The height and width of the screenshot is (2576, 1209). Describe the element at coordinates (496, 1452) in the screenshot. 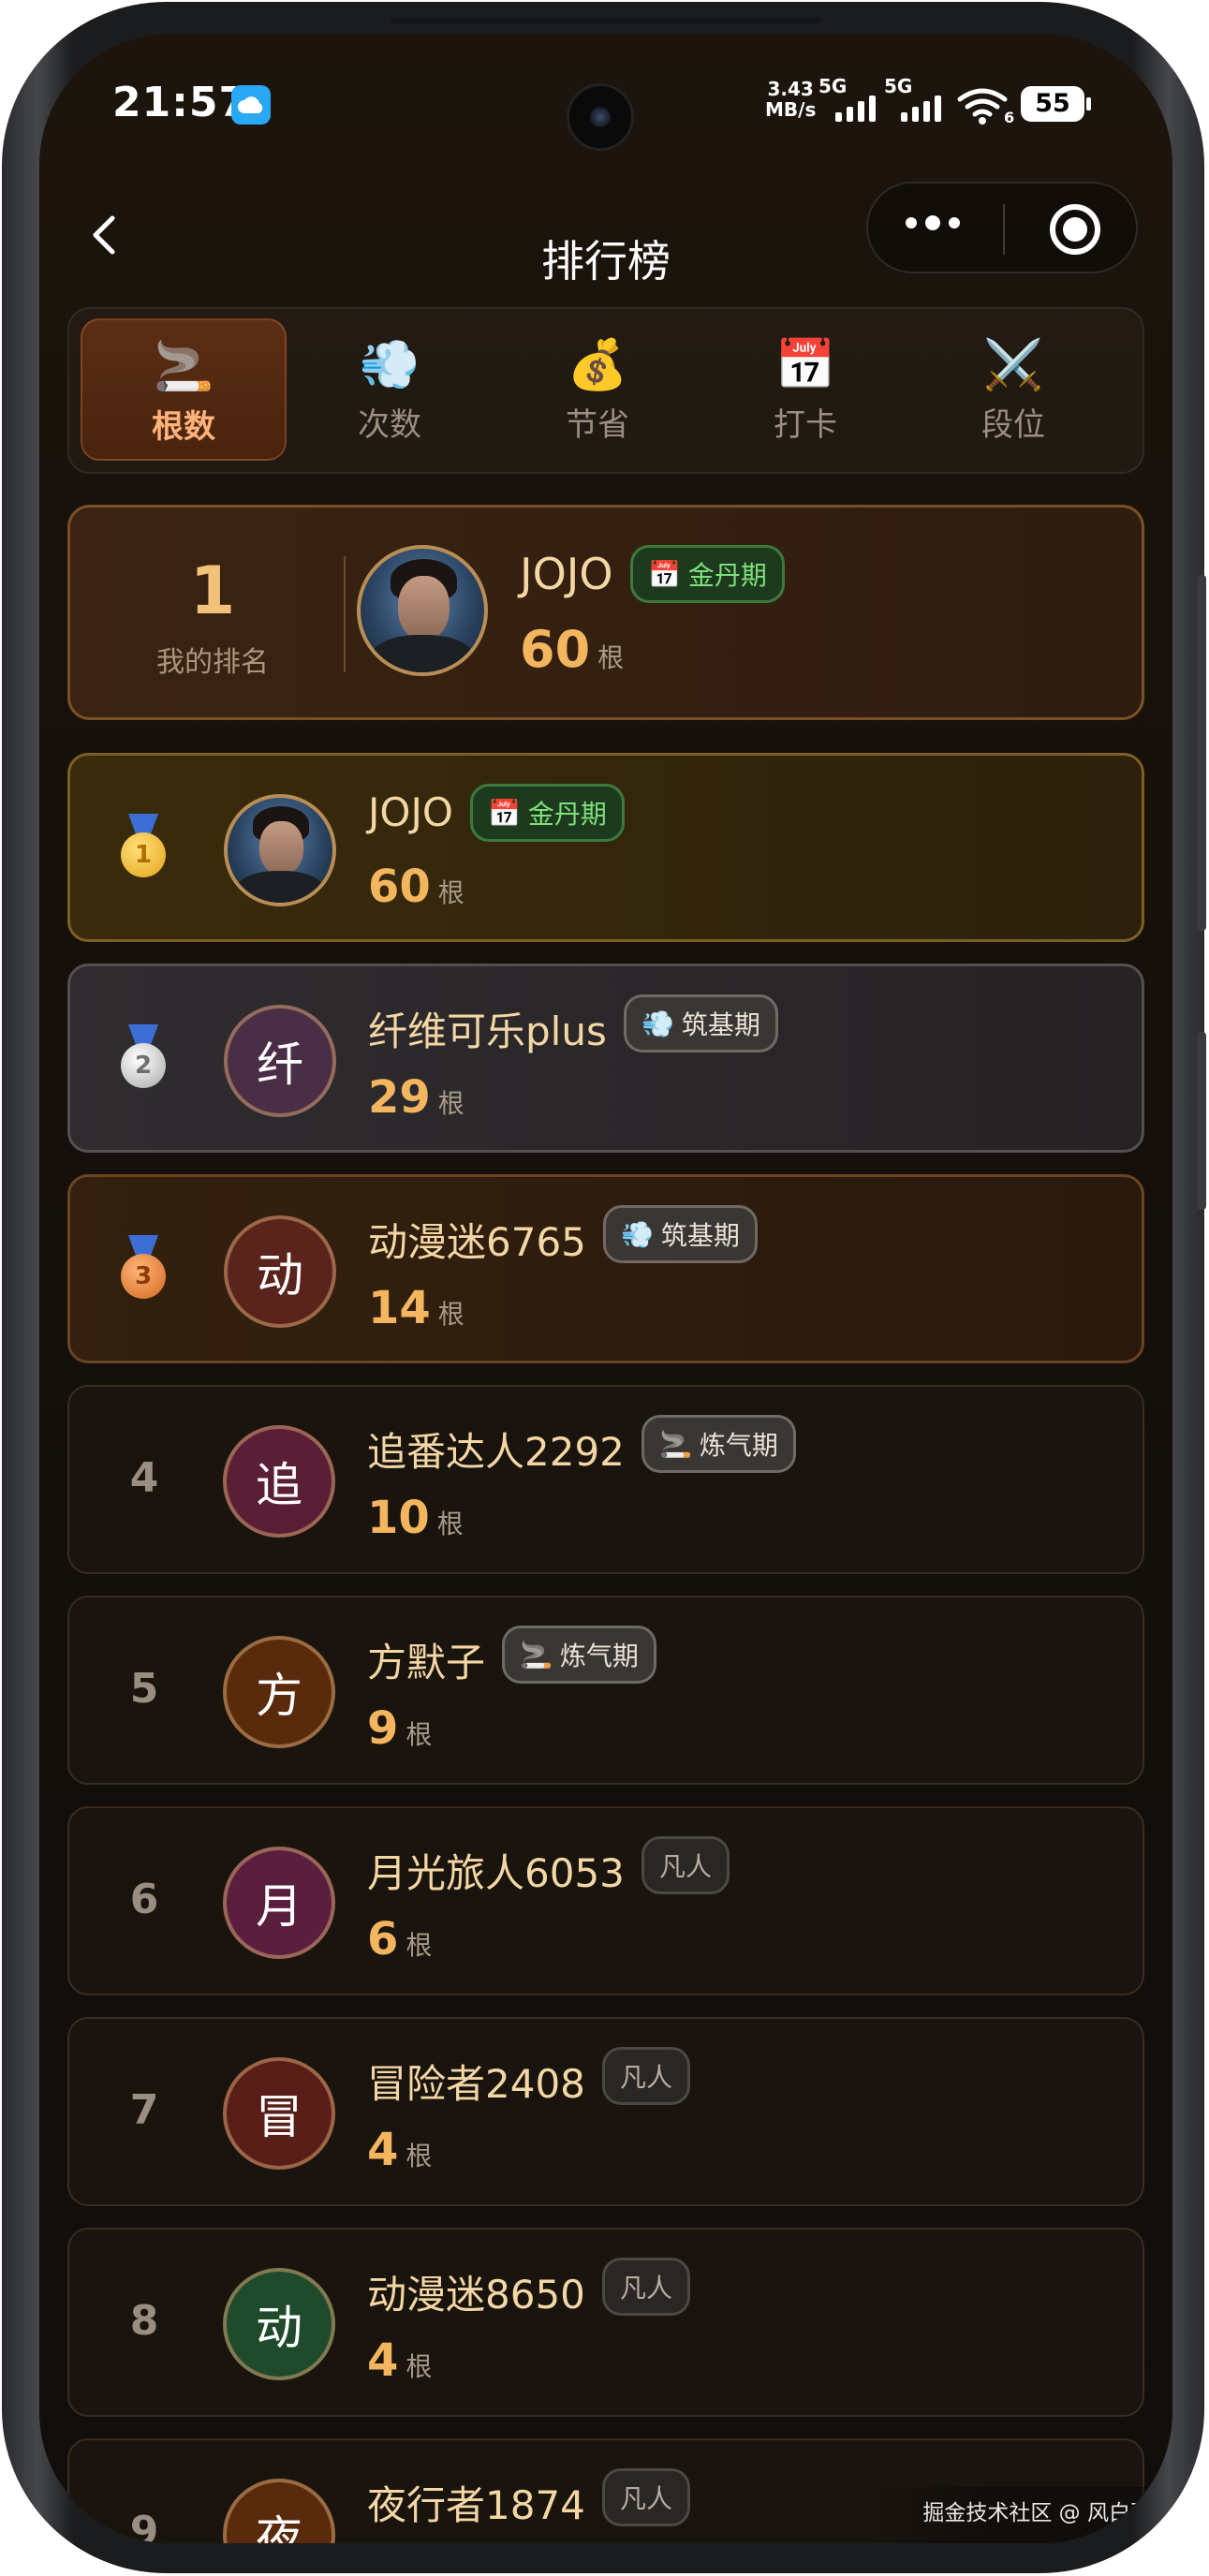

I see `user-name: 追番达人2292` at that location.